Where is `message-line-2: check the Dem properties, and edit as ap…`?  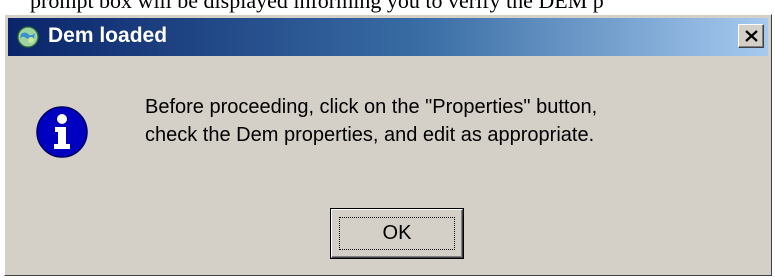
message-line-2: check the Dem properties, and edit as ap… is located at coordinates (370, 135).